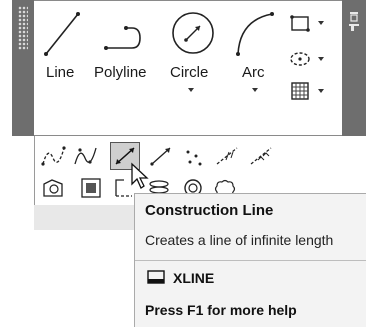 The height and width of the screenshot is (327, 366). Describe the element at coordinates (120, 72) in the screenshot. I see `polyline-tool-label: Polyline` at that location.